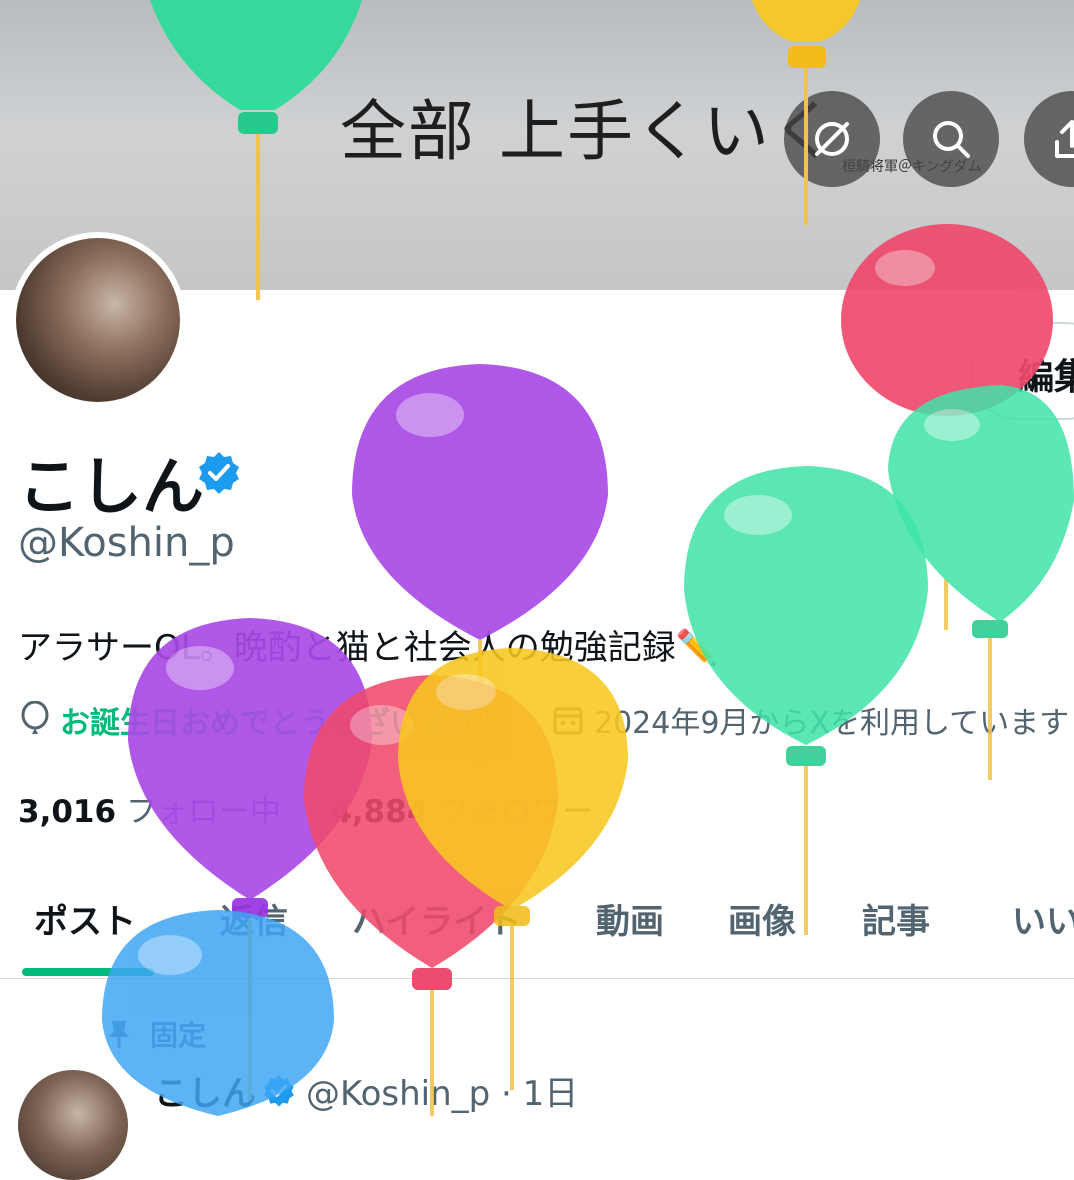  I want to click on profile-handle: @Koshin_p, so click(126, 543).